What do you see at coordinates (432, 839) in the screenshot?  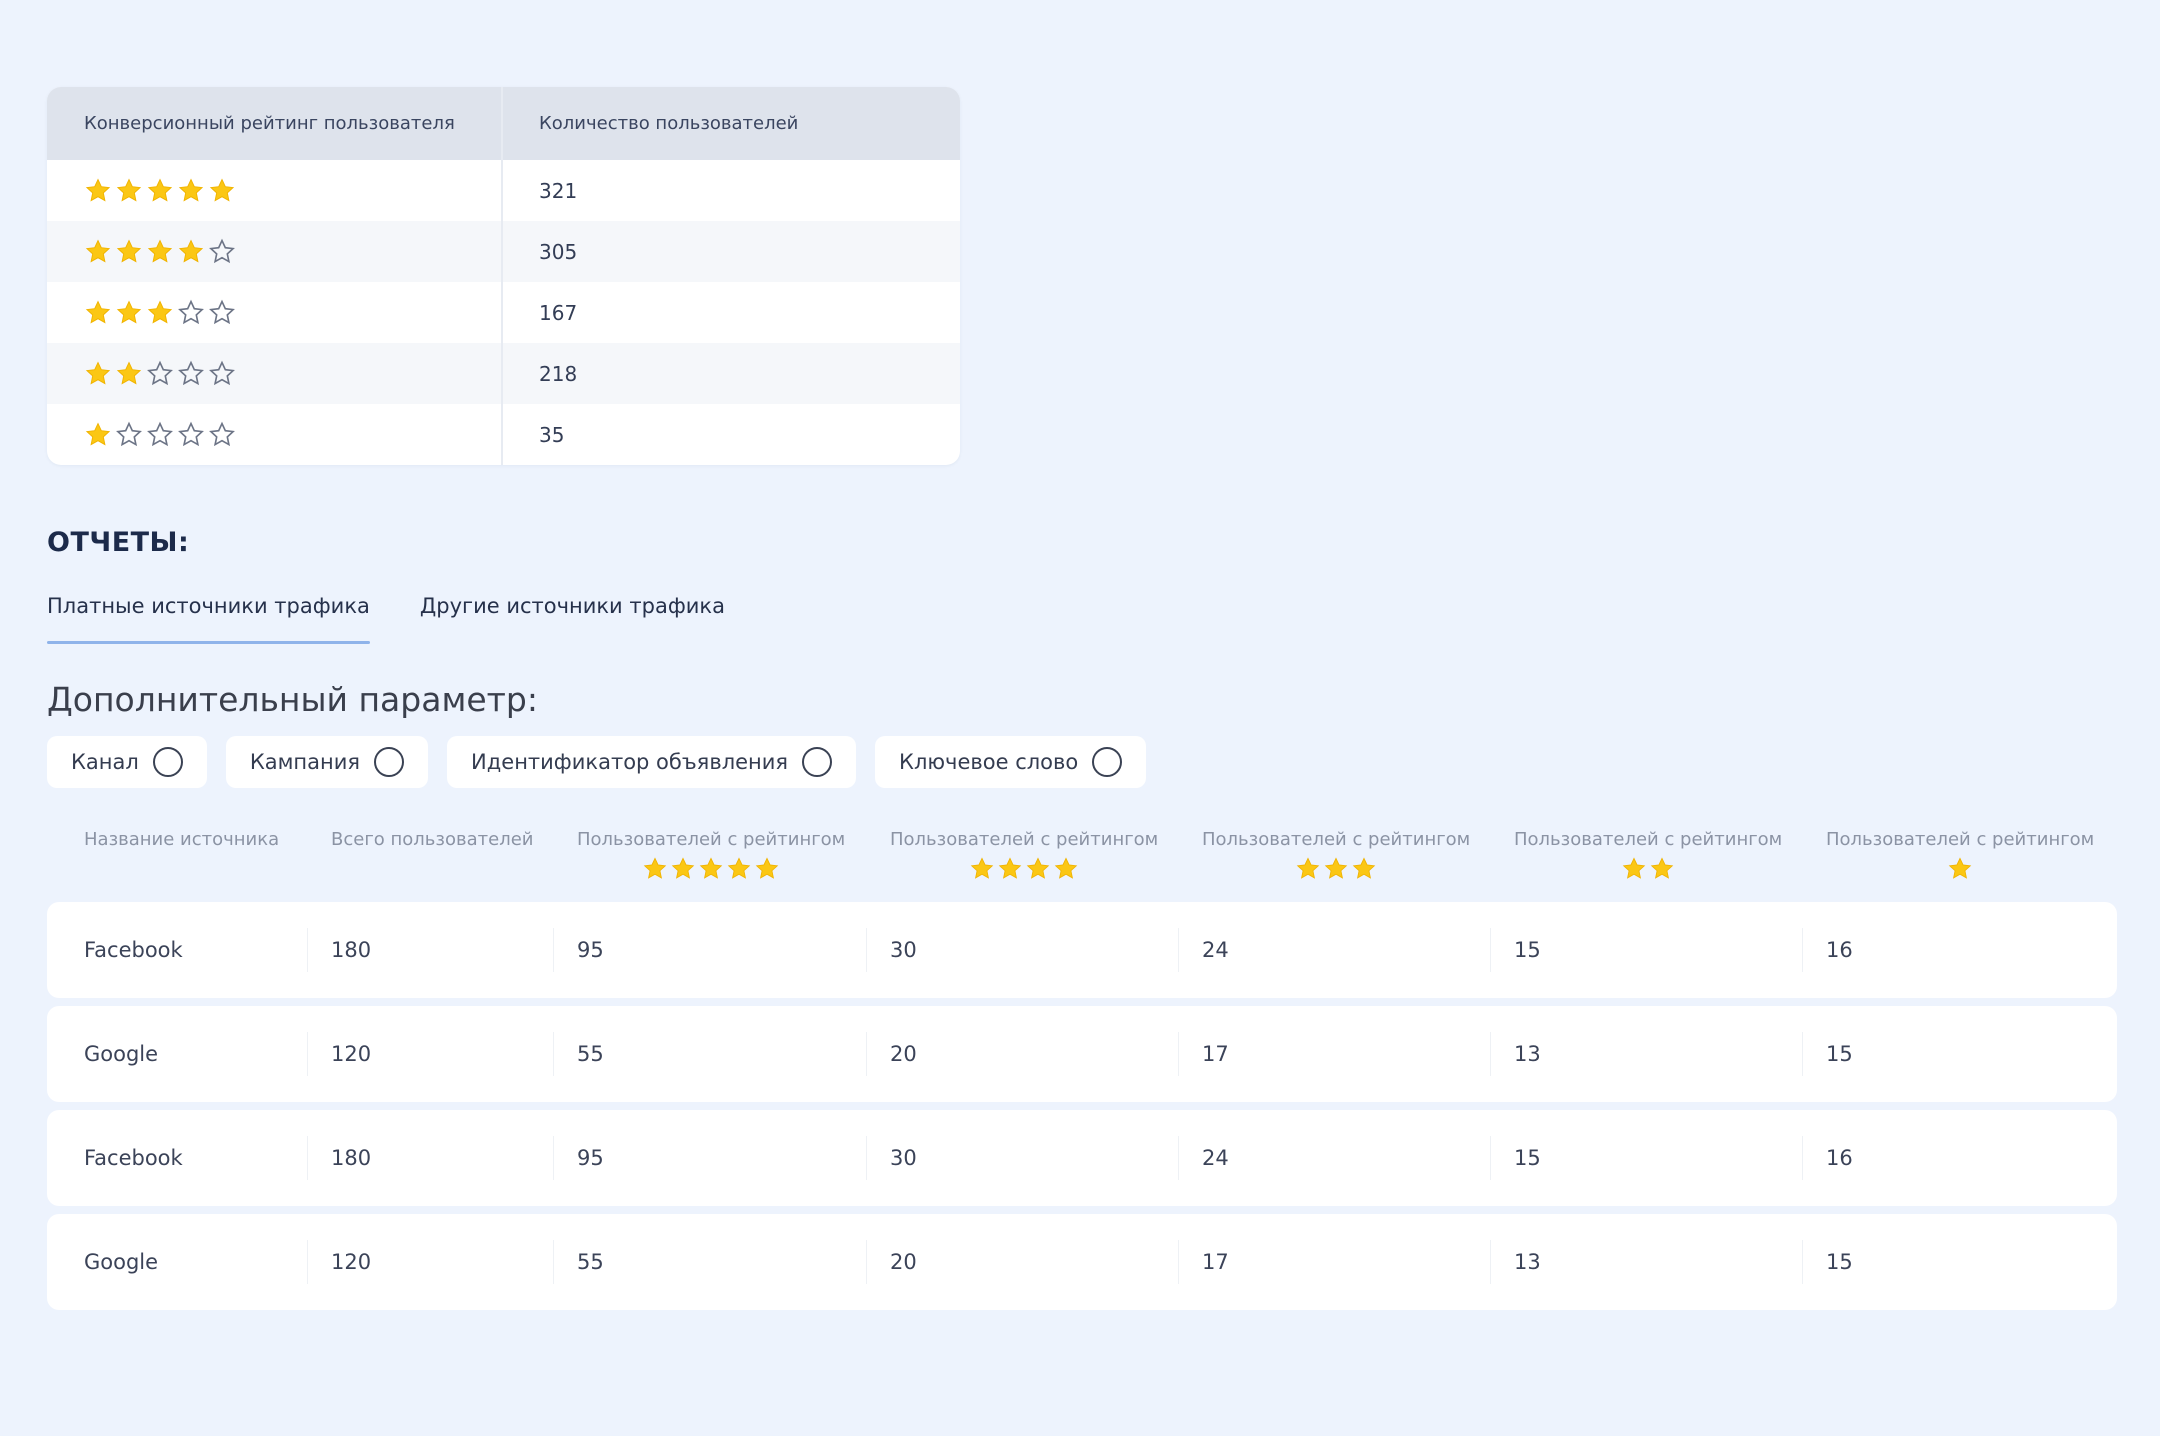 I see `total-users-header: Всего пользователей` at bounding box center [432, 839].